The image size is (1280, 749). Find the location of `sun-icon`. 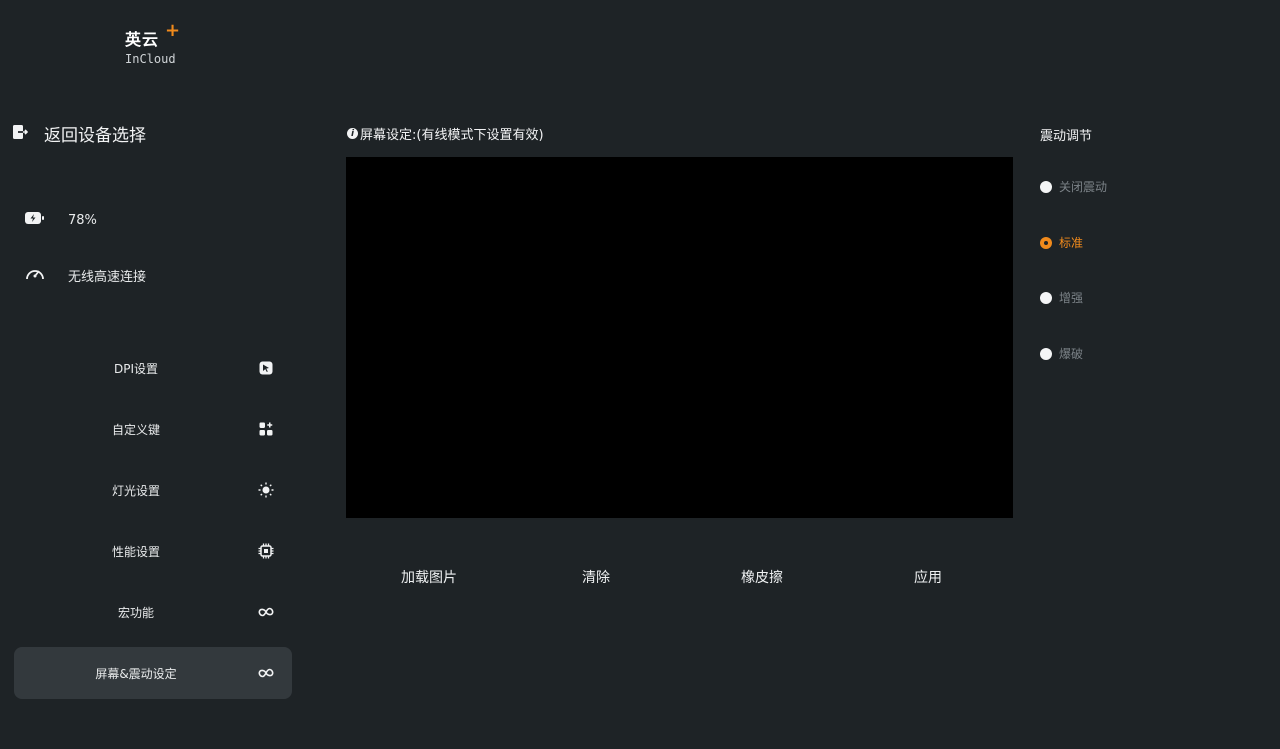

sun-icon is located at coordinates (266, 490).